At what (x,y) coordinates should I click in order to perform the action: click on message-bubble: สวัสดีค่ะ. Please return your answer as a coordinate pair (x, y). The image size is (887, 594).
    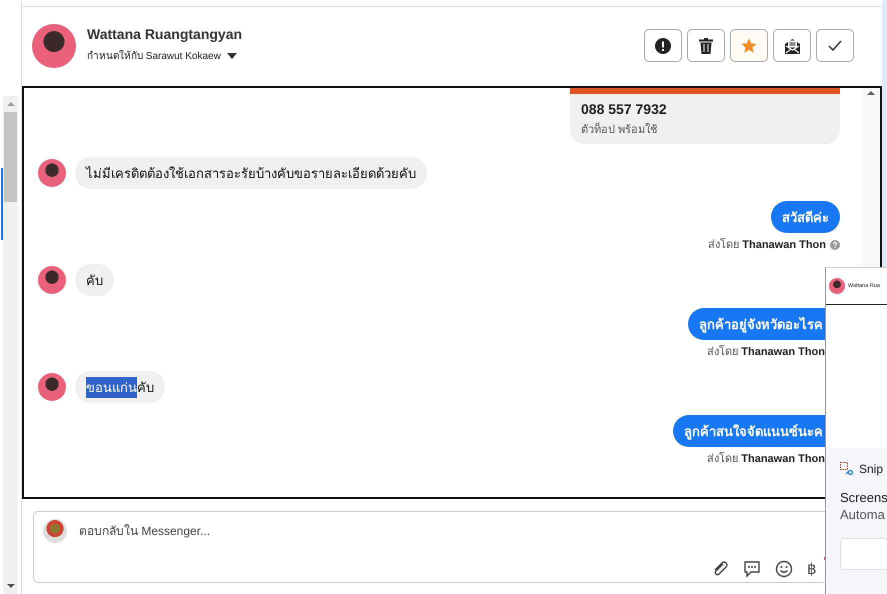
    Looking at the image, I should click on (805, 217).